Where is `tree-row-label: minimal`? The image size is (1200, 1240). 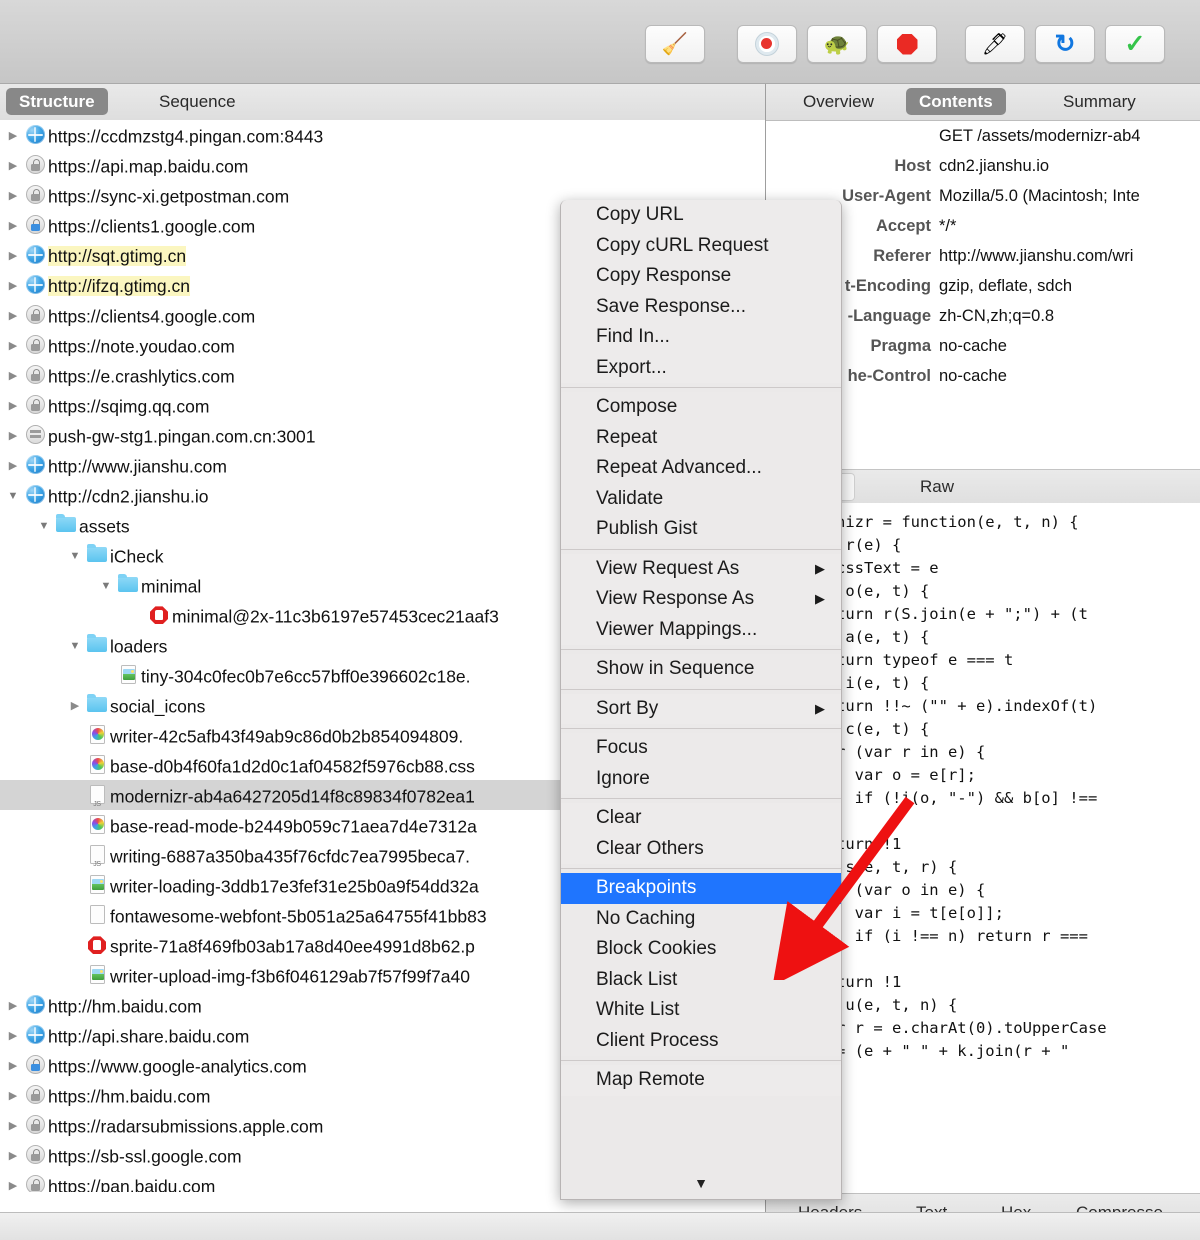
tree-row-label: minimal is located at coordinates (171, 586).